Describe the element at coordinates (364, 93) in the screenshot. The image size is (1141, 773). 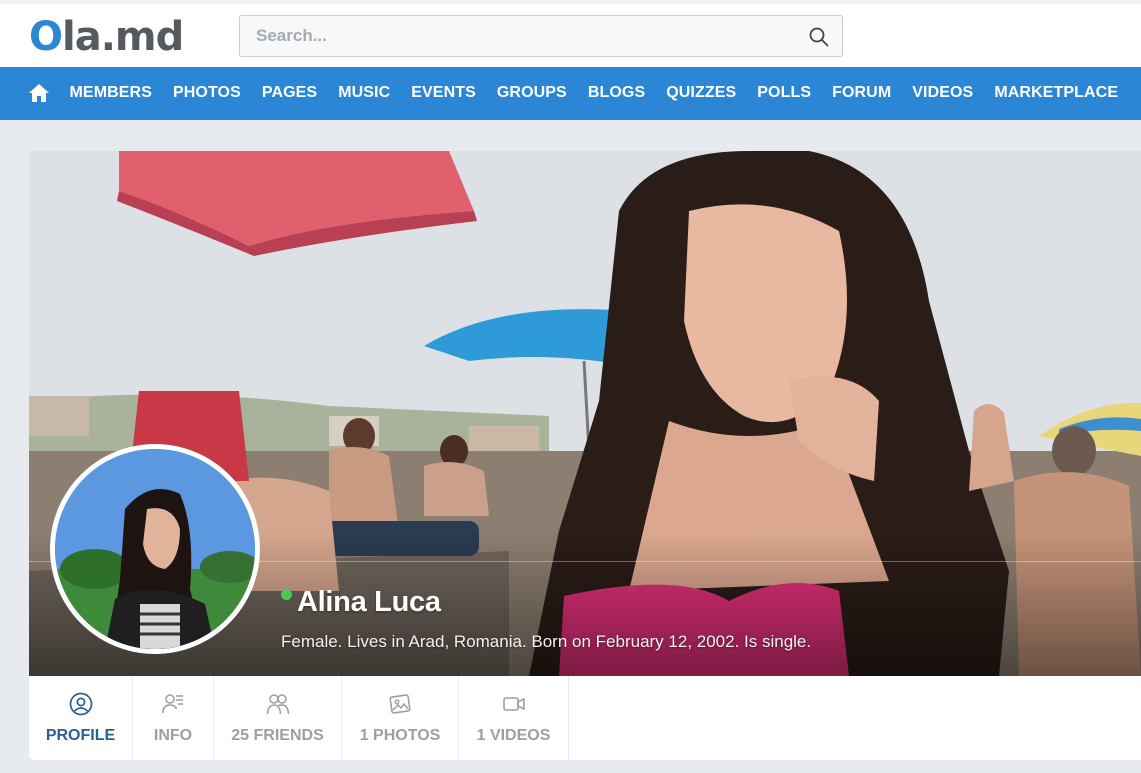
I see `nav-item-music: MUSIC` at that location.